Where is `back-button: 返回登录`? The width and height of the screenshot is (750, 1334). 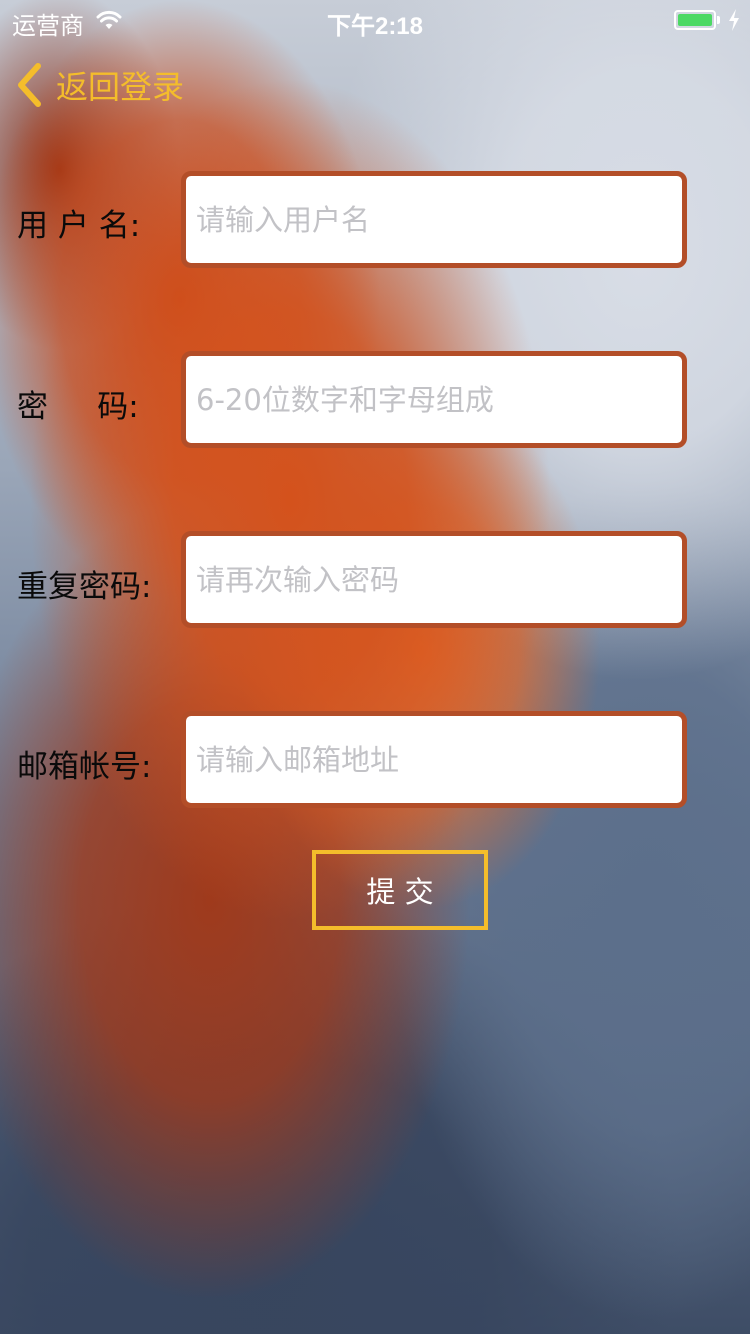
back-button: 返回登录 is located at coordinates (99, 85).